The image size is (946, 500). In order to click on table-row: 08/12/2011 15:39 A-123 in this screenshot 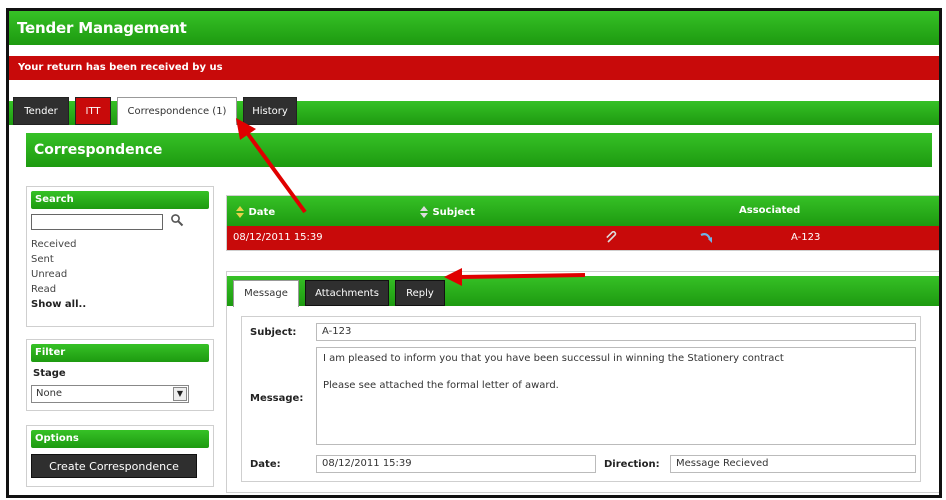, I will do `click(583, 238)`.